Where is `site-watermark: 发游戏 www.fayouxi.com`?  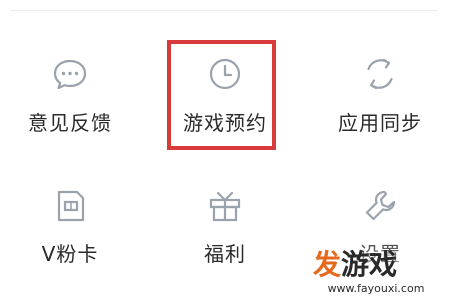
site-watermark: 发游戏 www.fayouxi.com is located at coordinates (376, 273).